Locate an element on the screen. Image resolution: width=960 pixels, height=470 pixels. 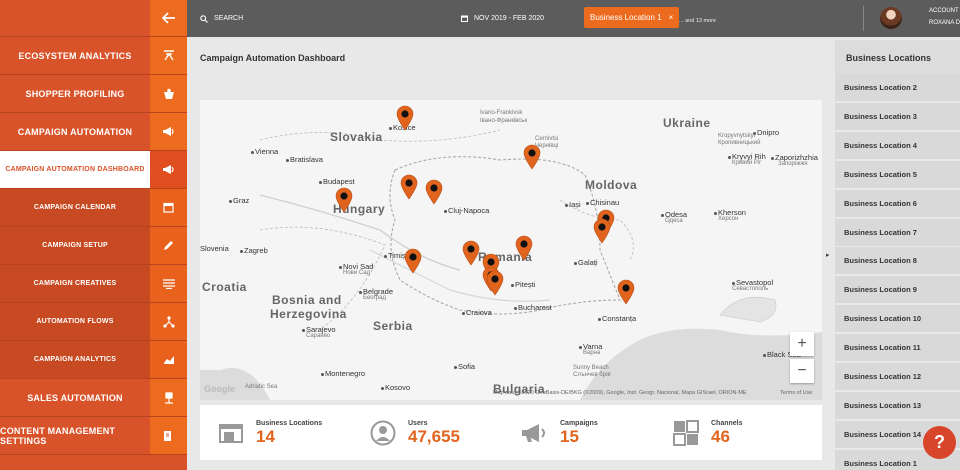
stat-value: 47,655 is located at coordinates (434, 436).